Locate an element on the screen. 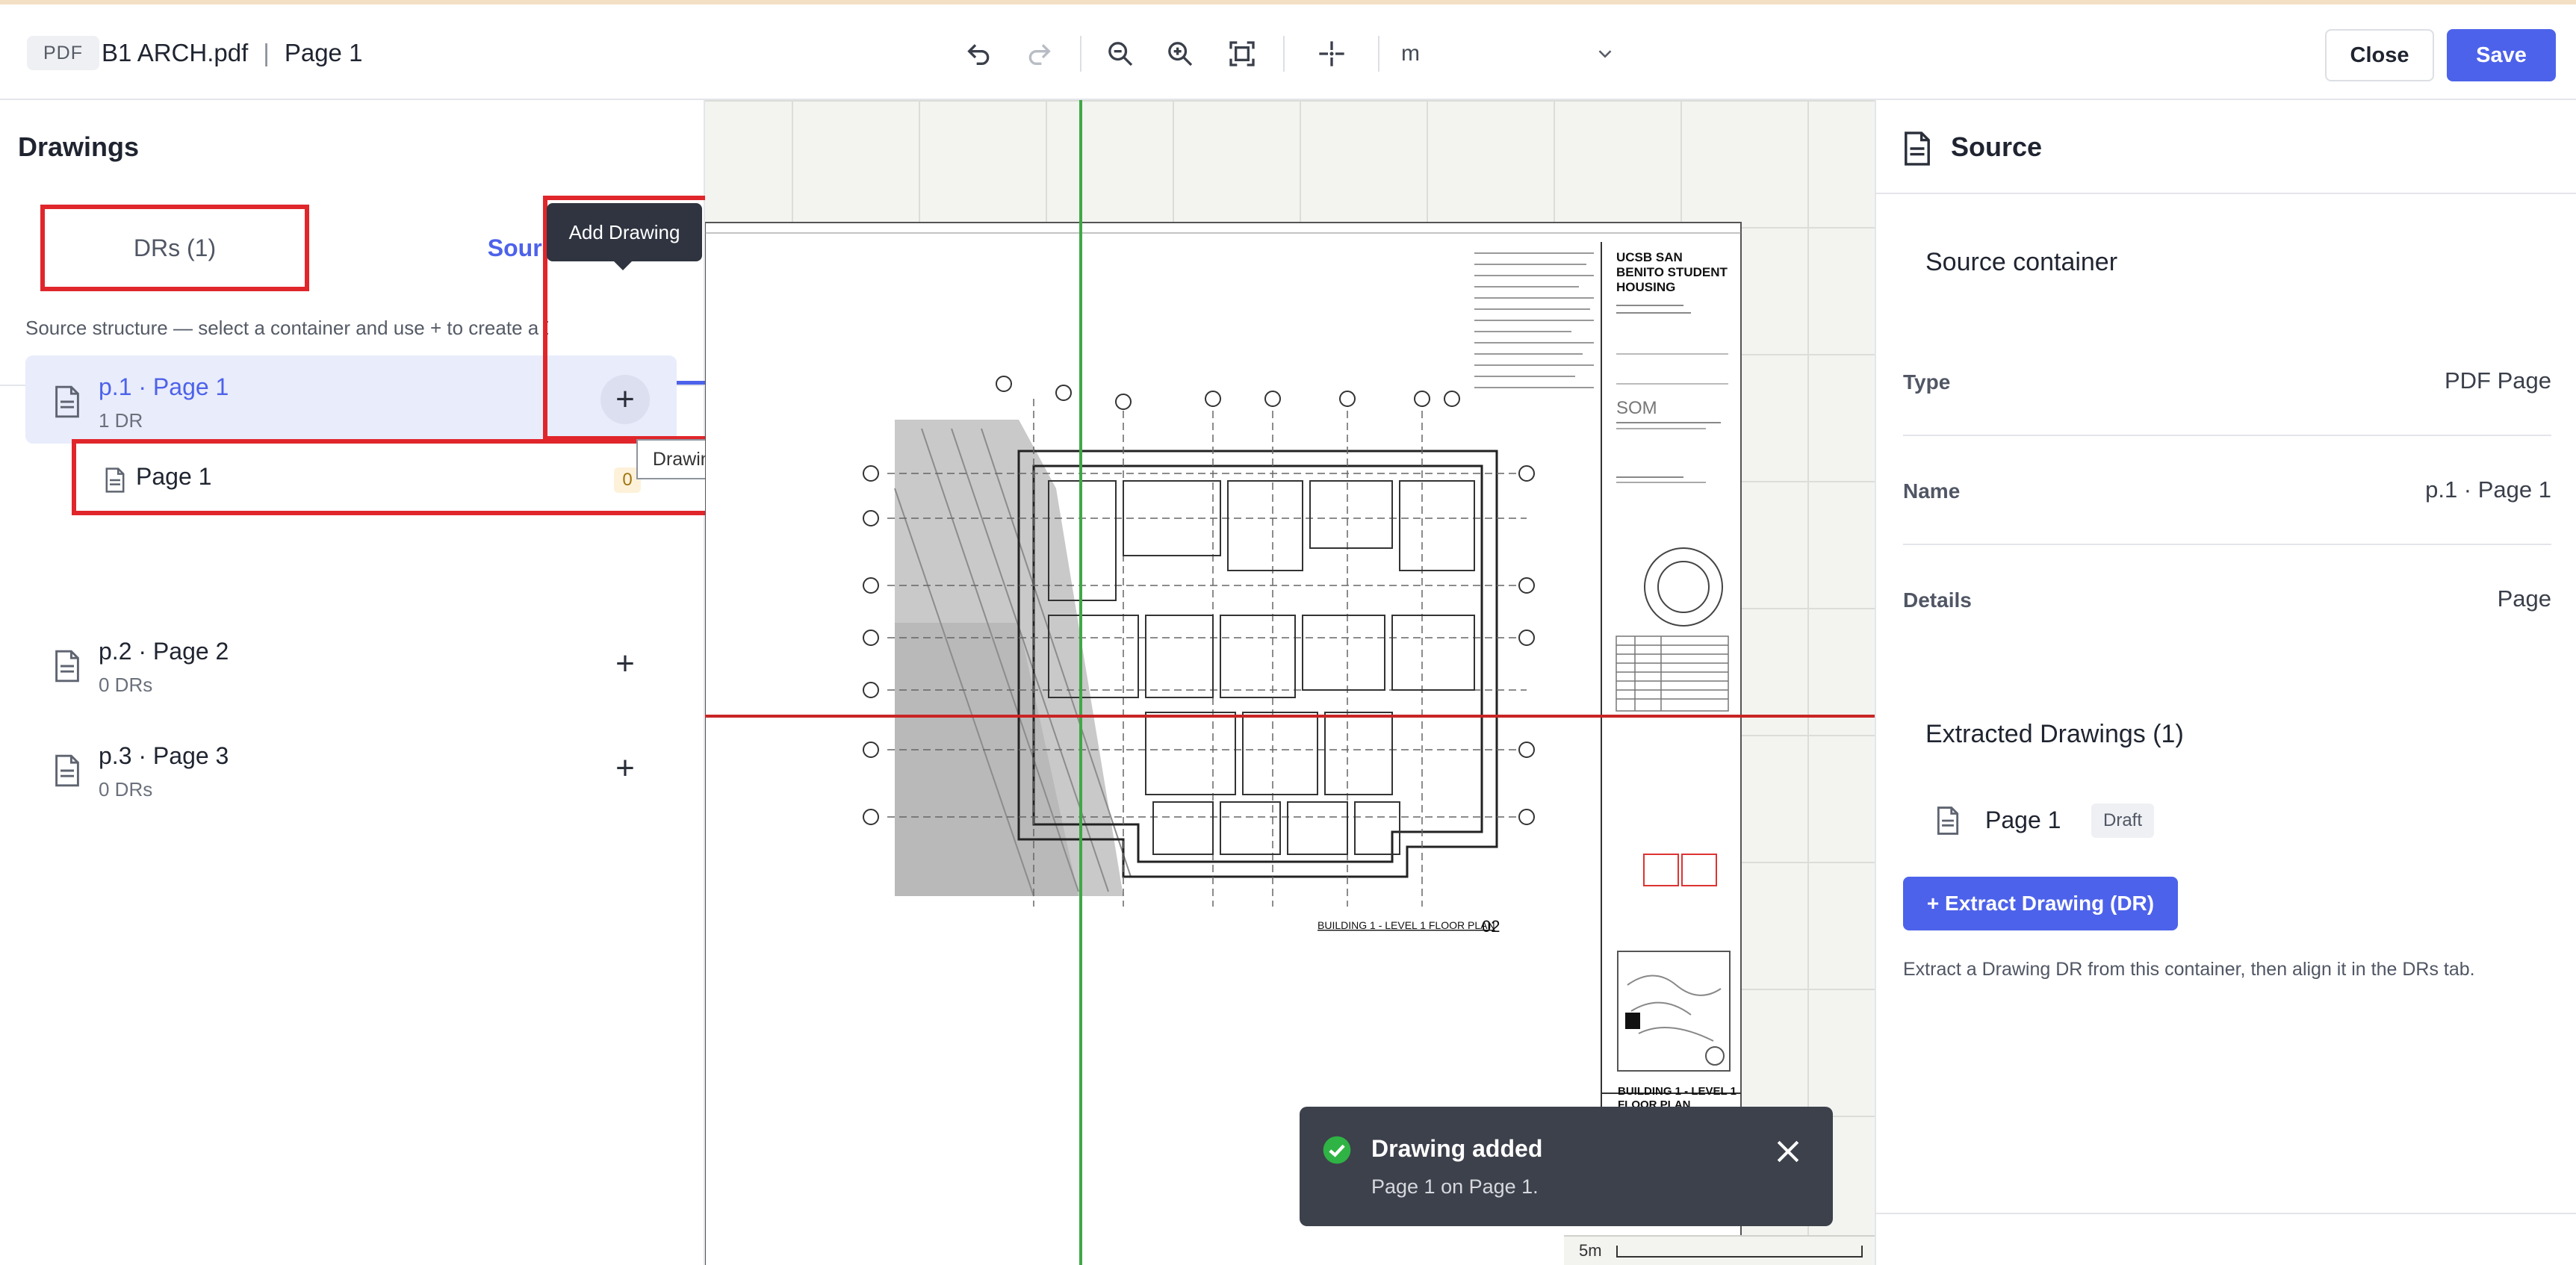 The height and width of the screenshot is (1265, 2576). property-value: PDF Page is located at coordinates (2498, 380).